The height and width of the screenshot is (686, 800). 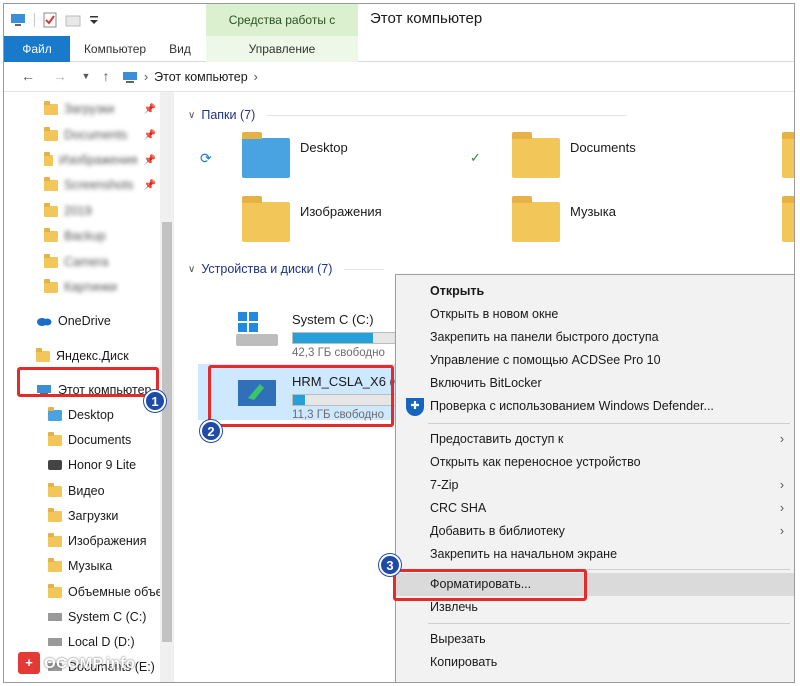 What do you see at coordinates (595, 508) in the screenshot?
I see `menu-item-crc-sha: CRC SHA ›` at bounding box center [595, 508].